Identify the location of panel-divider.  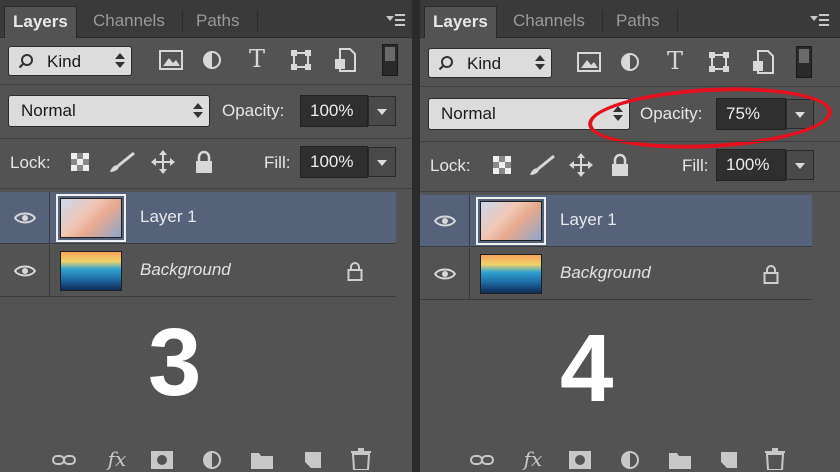
(416, 236).